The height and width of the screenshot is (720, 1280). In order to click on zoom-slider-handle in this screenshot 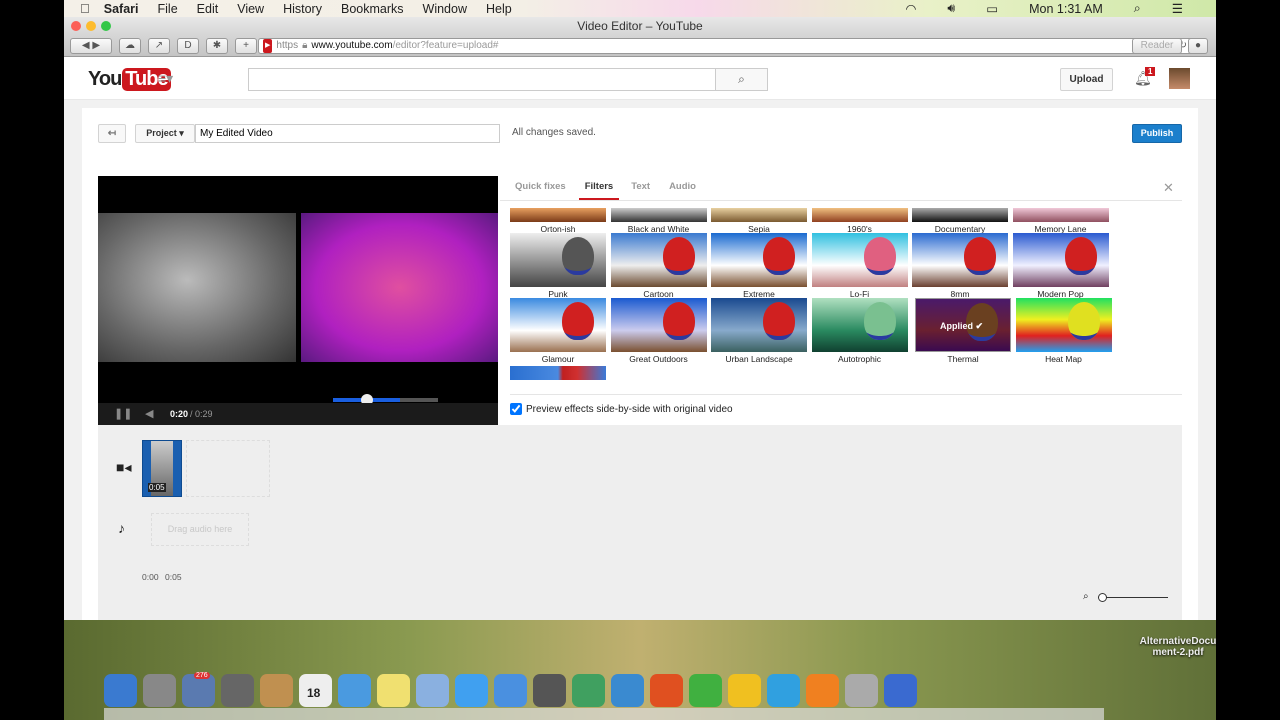, I will do `click(1102, 597)`.